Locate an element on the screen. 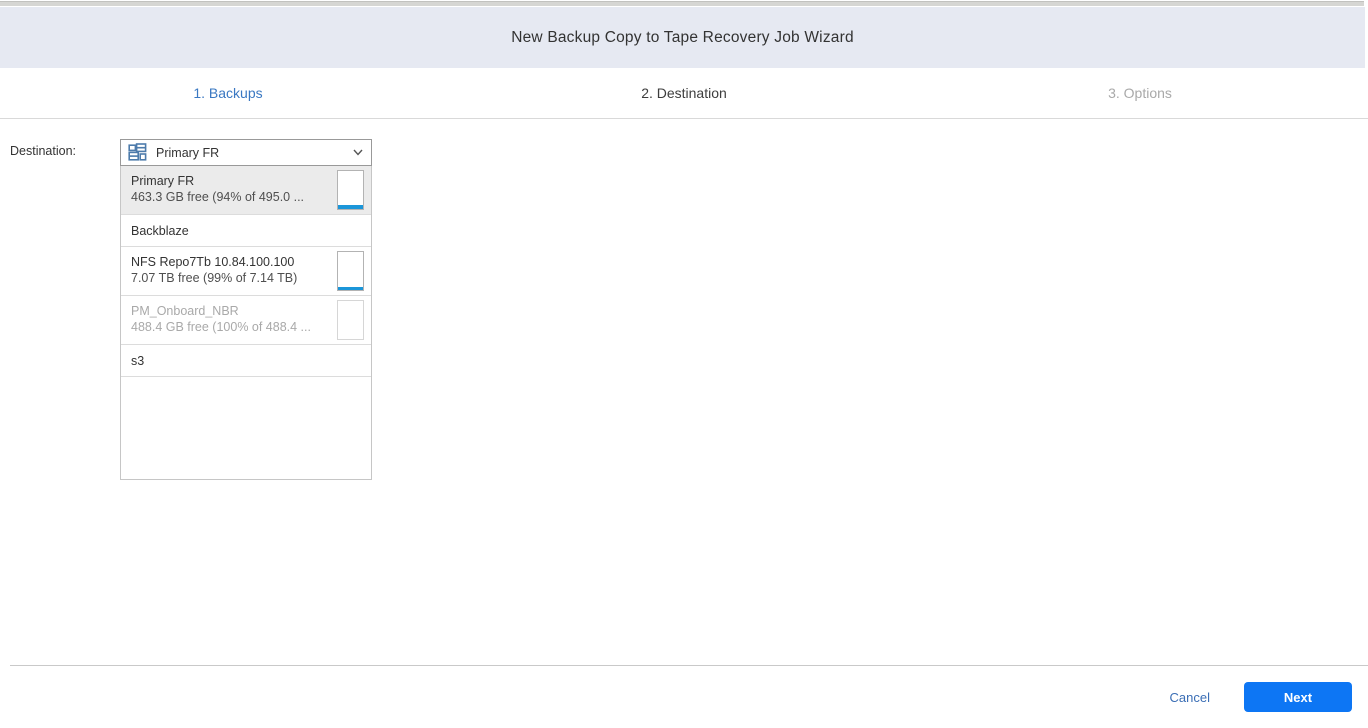  cancel-button: Cancel is located at coordinates (1190, 697).